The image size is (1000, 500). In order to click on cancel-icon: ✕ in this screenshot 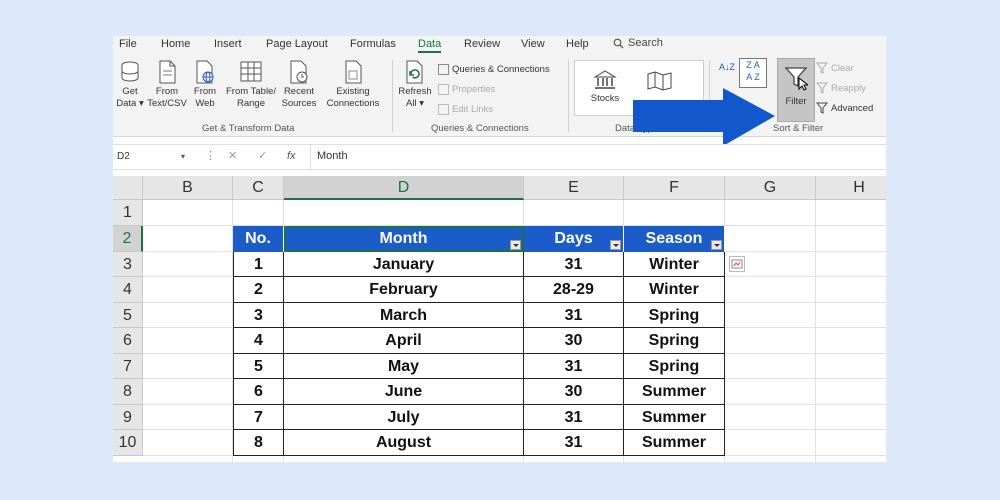, I will do `click(232, 156)`.